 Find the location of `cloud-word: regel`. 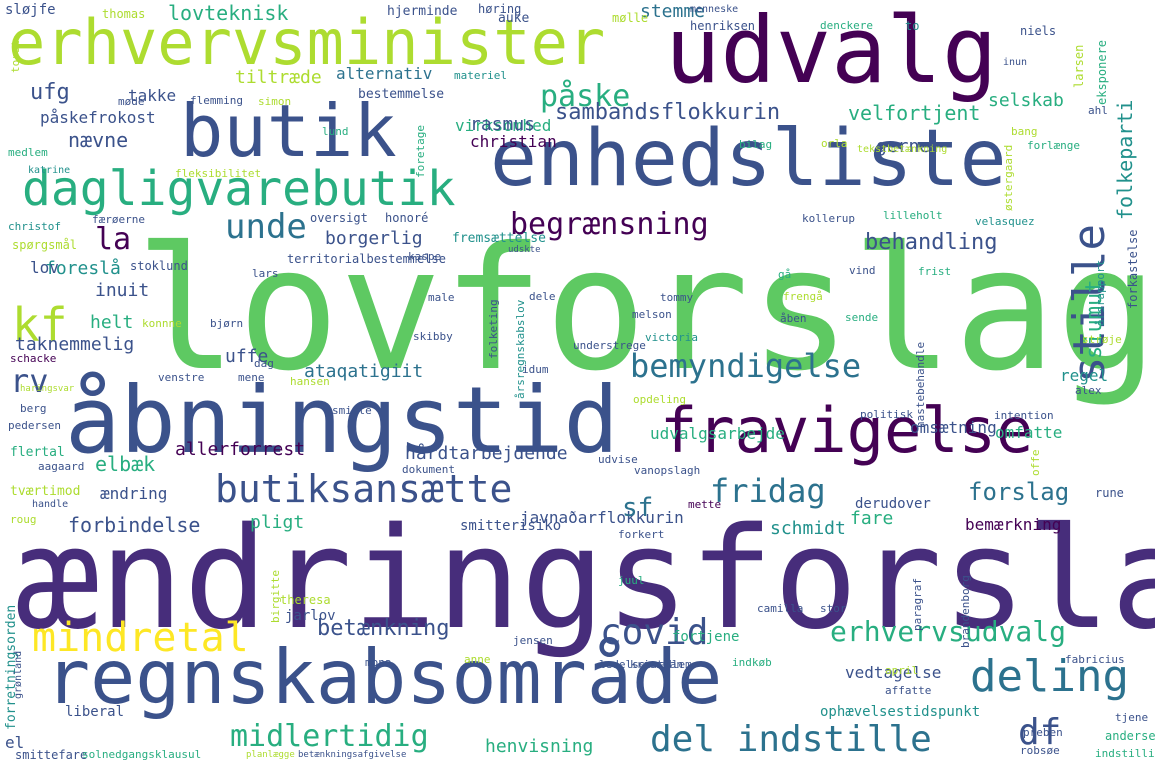

cloud-word: regel is located at coordinates (1084, 375).